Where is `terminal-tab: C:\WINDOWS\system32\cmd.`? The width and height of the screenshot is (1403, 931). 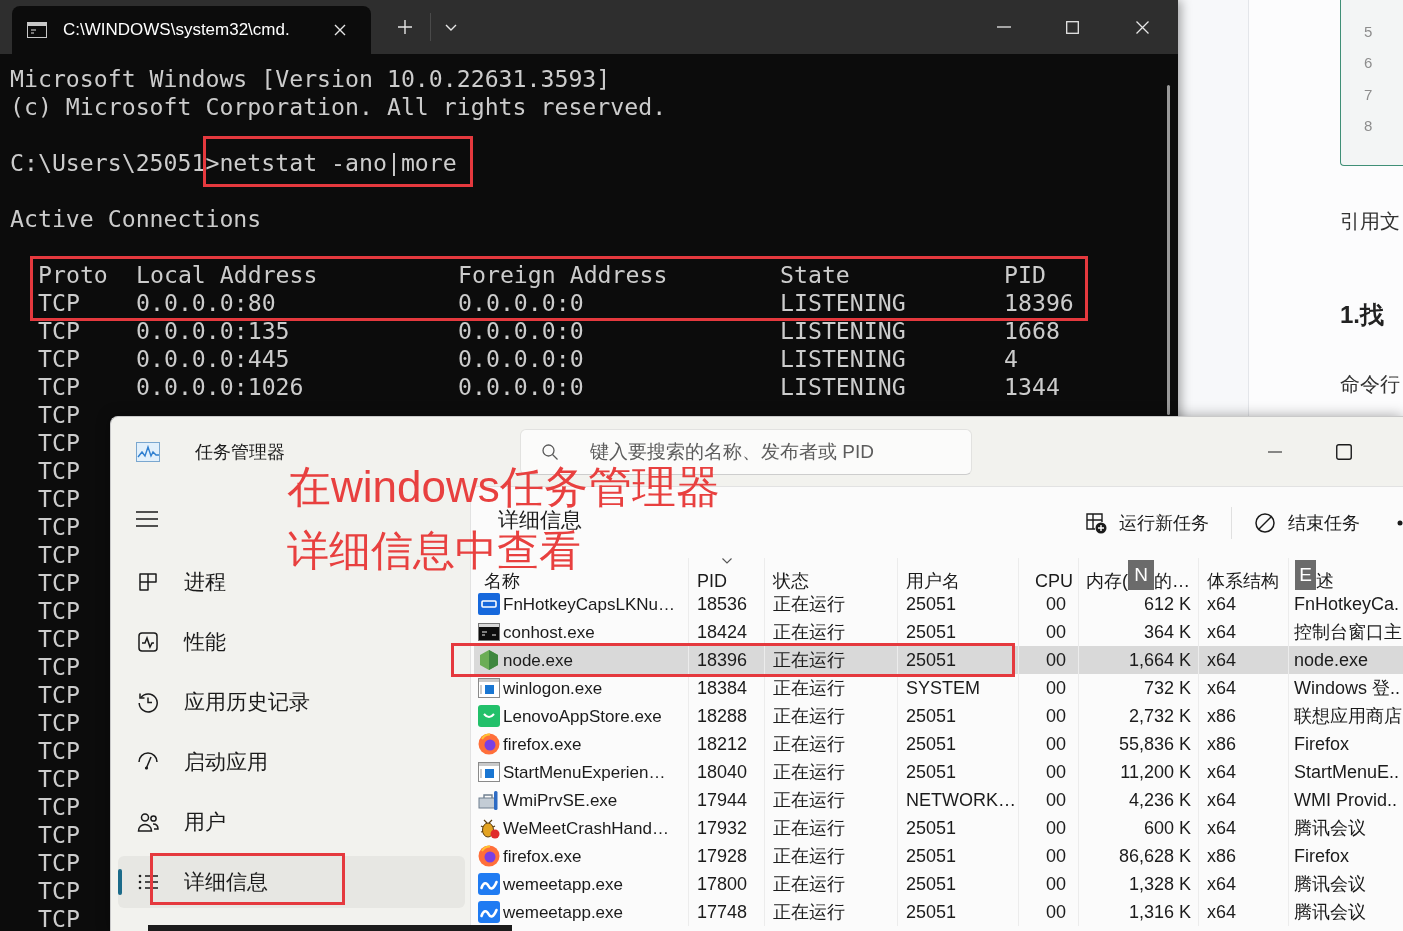 terminal-tab: C:\WINDOWS\system32\cmd. is located at coordinates (191, 30).